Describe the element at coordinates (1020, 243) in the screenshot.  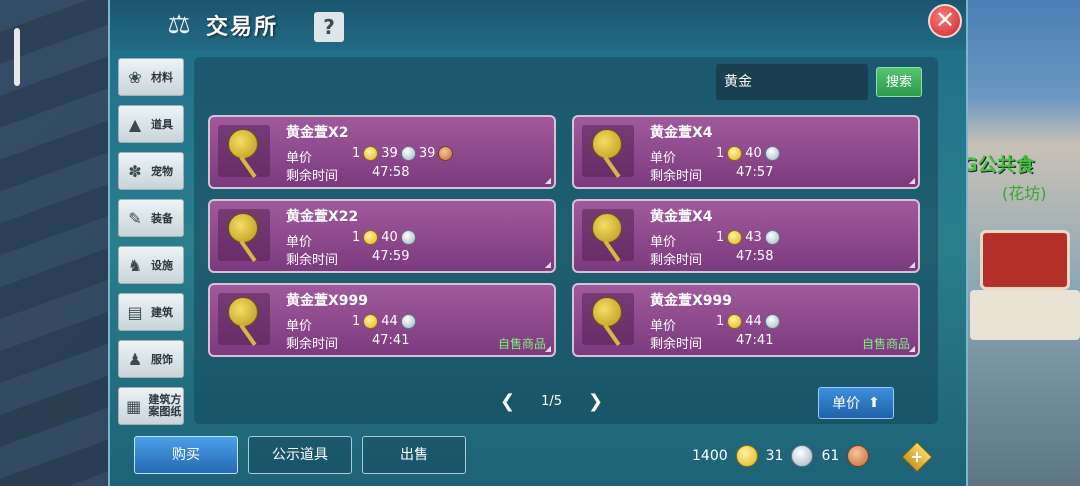
I see `scene-right: G公共食 (花坊)` at that location.